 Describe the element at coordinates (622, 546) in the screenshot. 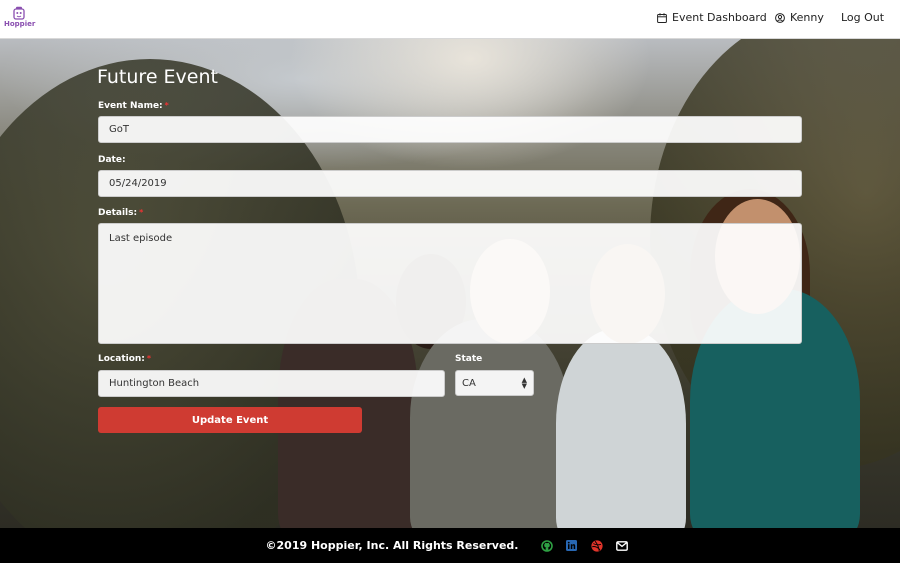

I see `mail-icon` at that location.